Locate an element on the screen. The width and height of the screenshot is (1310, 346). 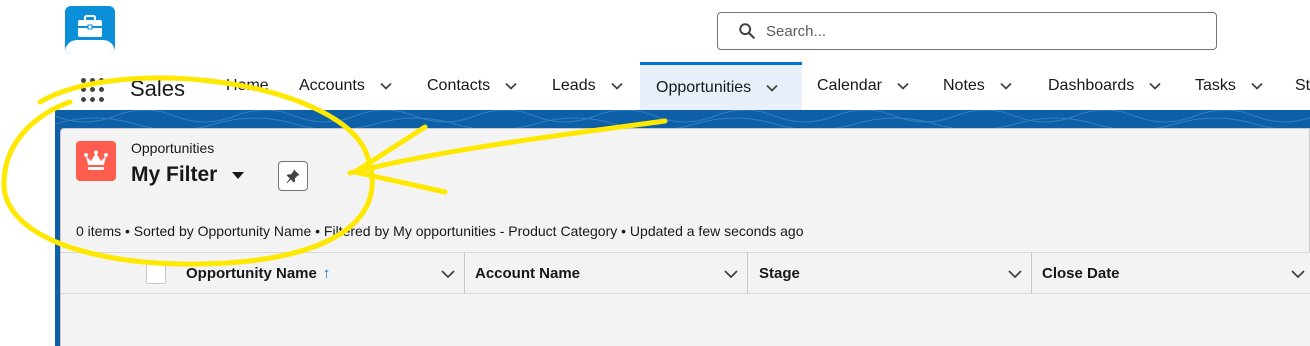
tab-label: Opportunities is located at coordinates (704, 87).